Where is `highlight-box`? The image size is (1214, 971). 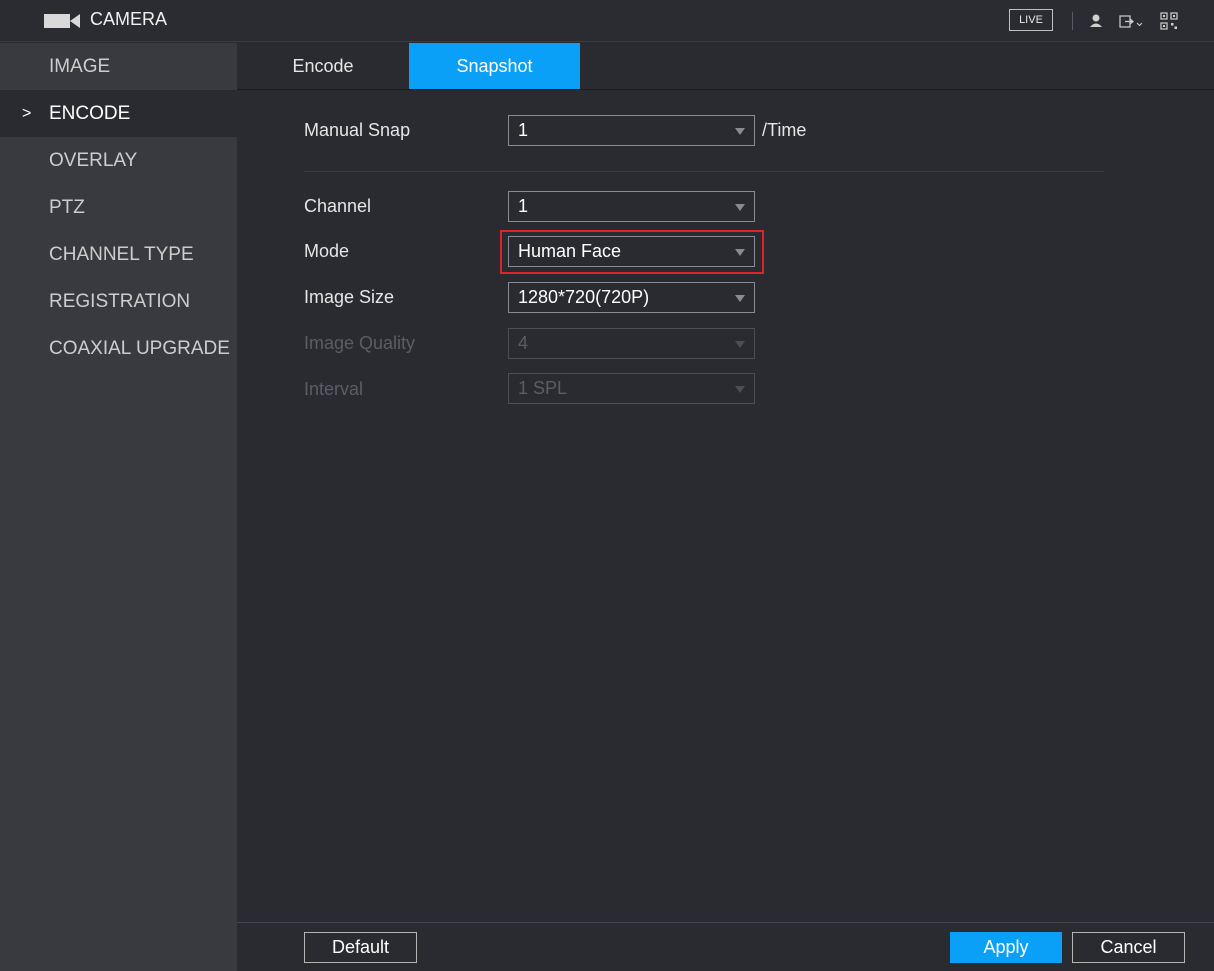 highlight-box is located at coordinates (632, 252).